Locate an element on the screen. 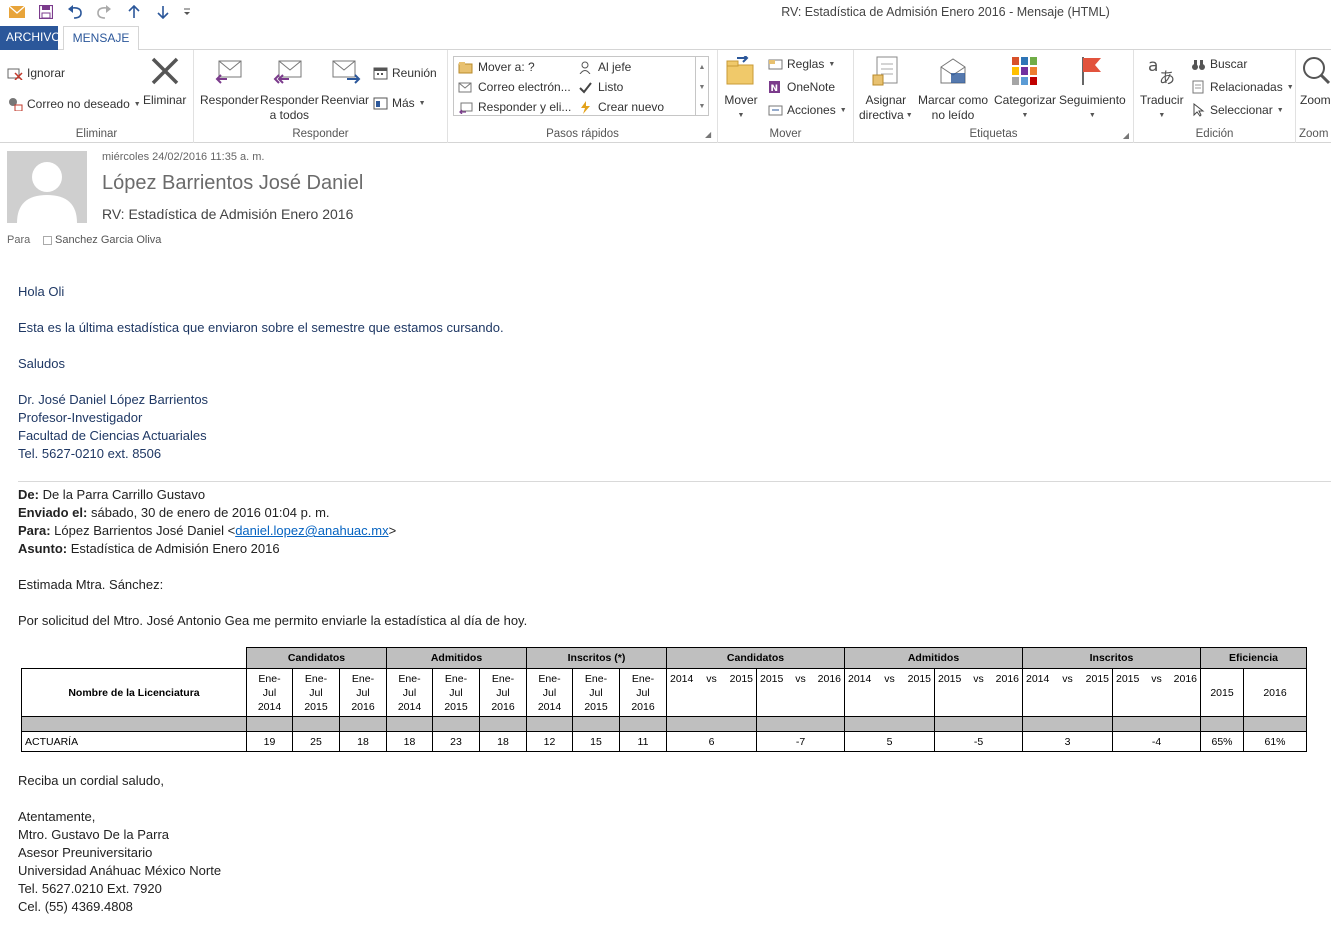 The height and width of the screenshot is (928, 1331). reply-button: Responder is located at coordinates (229, 81).